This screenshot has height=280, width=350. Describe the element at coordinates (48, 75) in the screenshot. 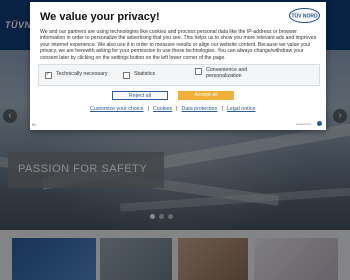

I see `checkbox-technically-necessary` at that location.